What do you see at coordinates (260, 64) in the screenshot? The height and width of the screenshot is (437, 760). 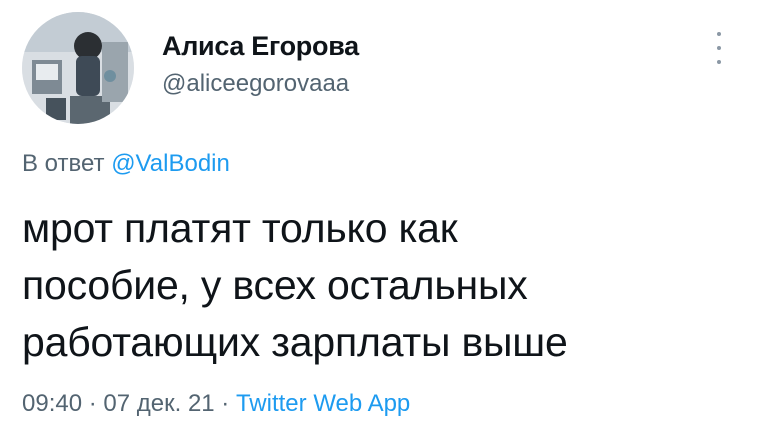 I see `author-block: Алиса Егорова @aliceegorovaaa` at bounding box center [260, 64].